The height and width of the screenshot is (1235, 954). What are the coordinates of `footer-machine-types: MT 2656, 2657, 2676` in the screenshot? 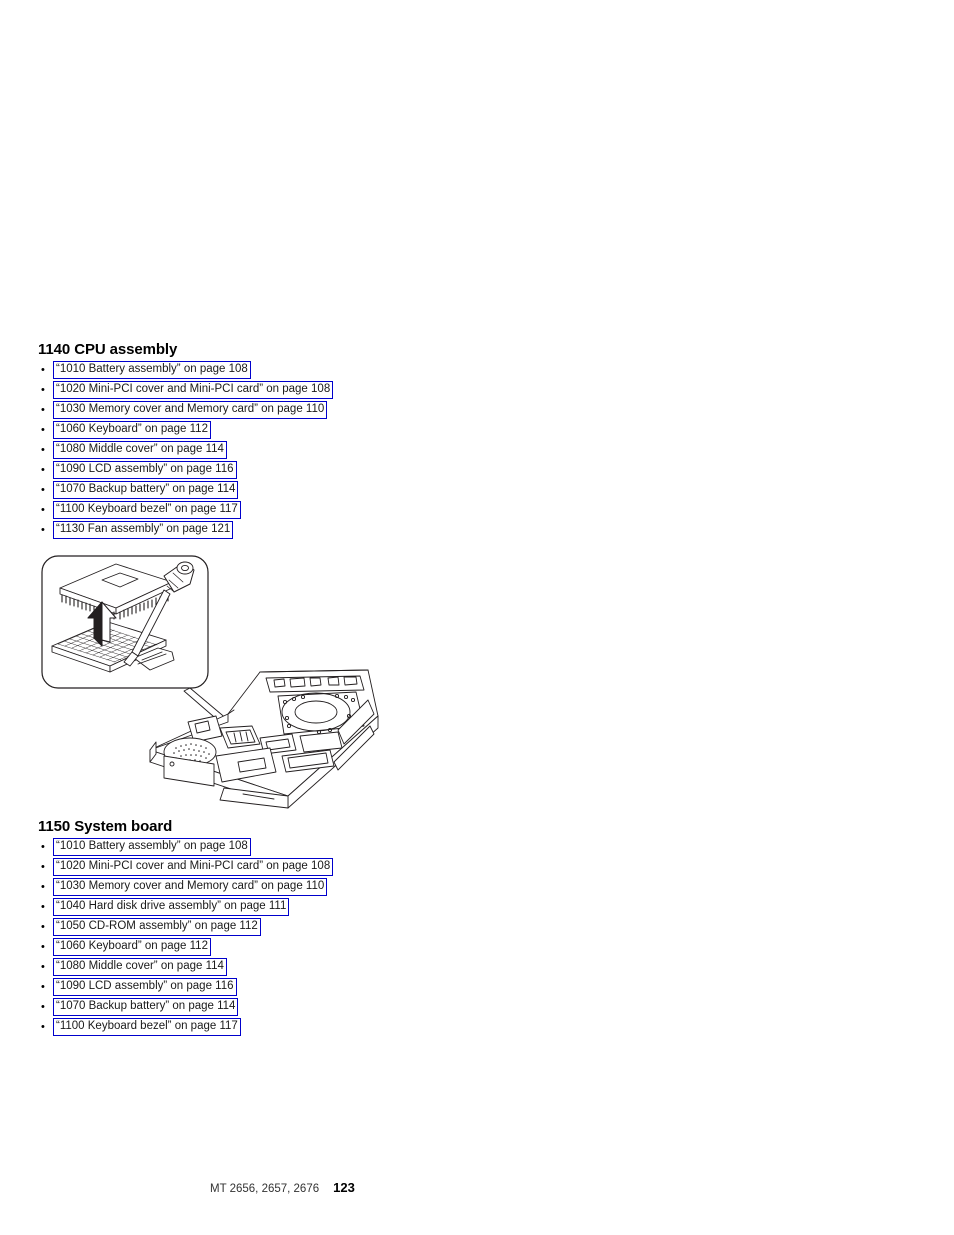 It's located at (265, 1189).